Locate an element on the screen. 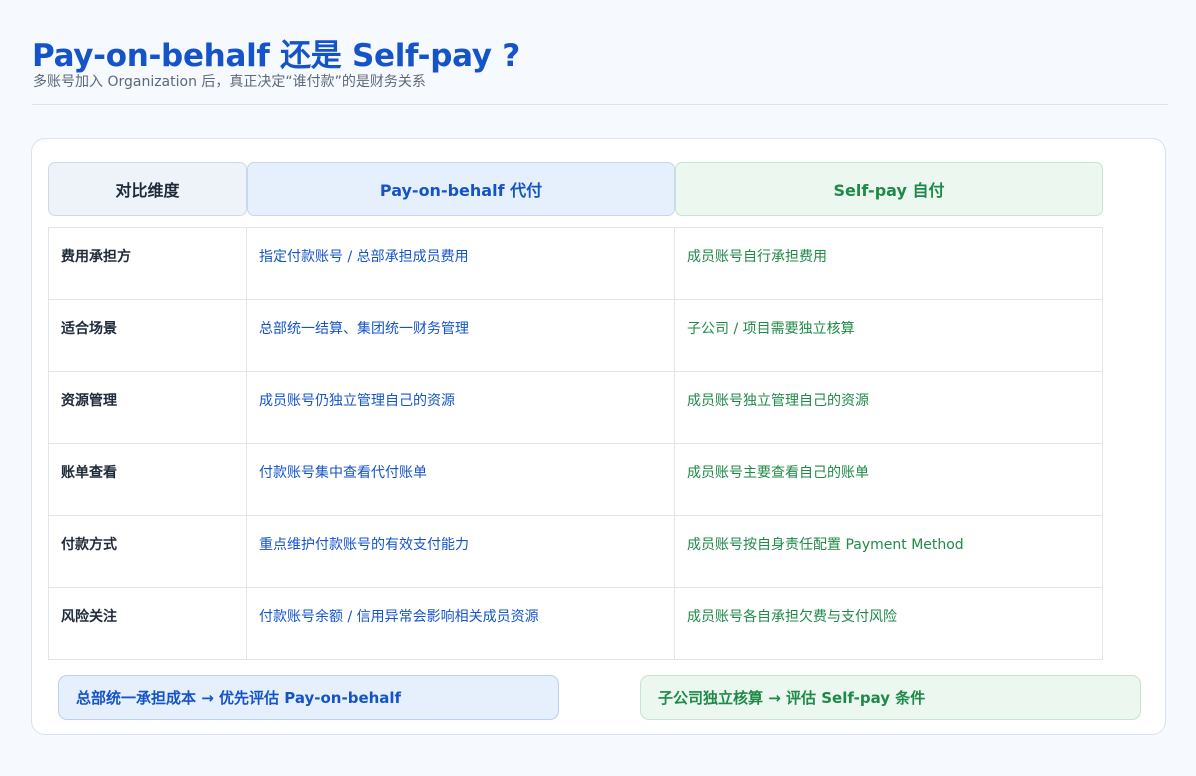 The width and height of the screenshot is (1196, 776). self-pay-cell: 成员账号各自承担欠费与支付风险 is located at coordinates (889, 624).